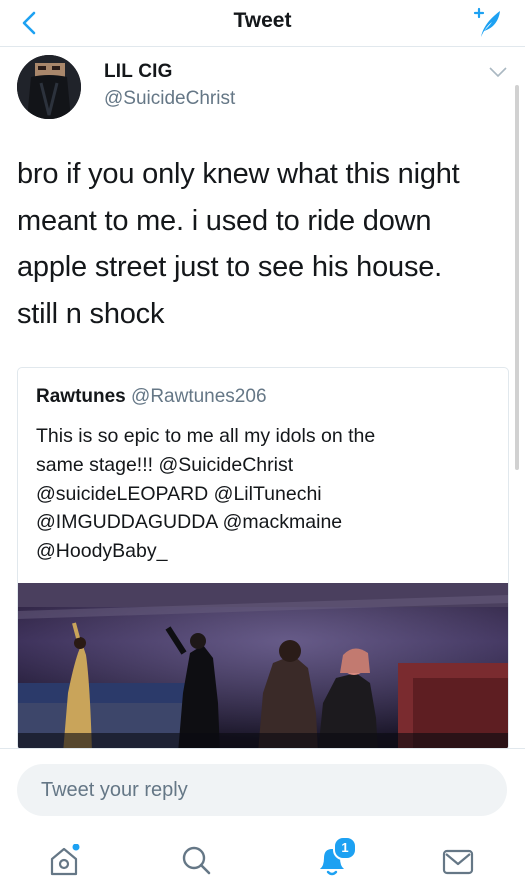 The height and width of the screenshot is (884, 525). I want to click on search-icon, so click(196, 860).